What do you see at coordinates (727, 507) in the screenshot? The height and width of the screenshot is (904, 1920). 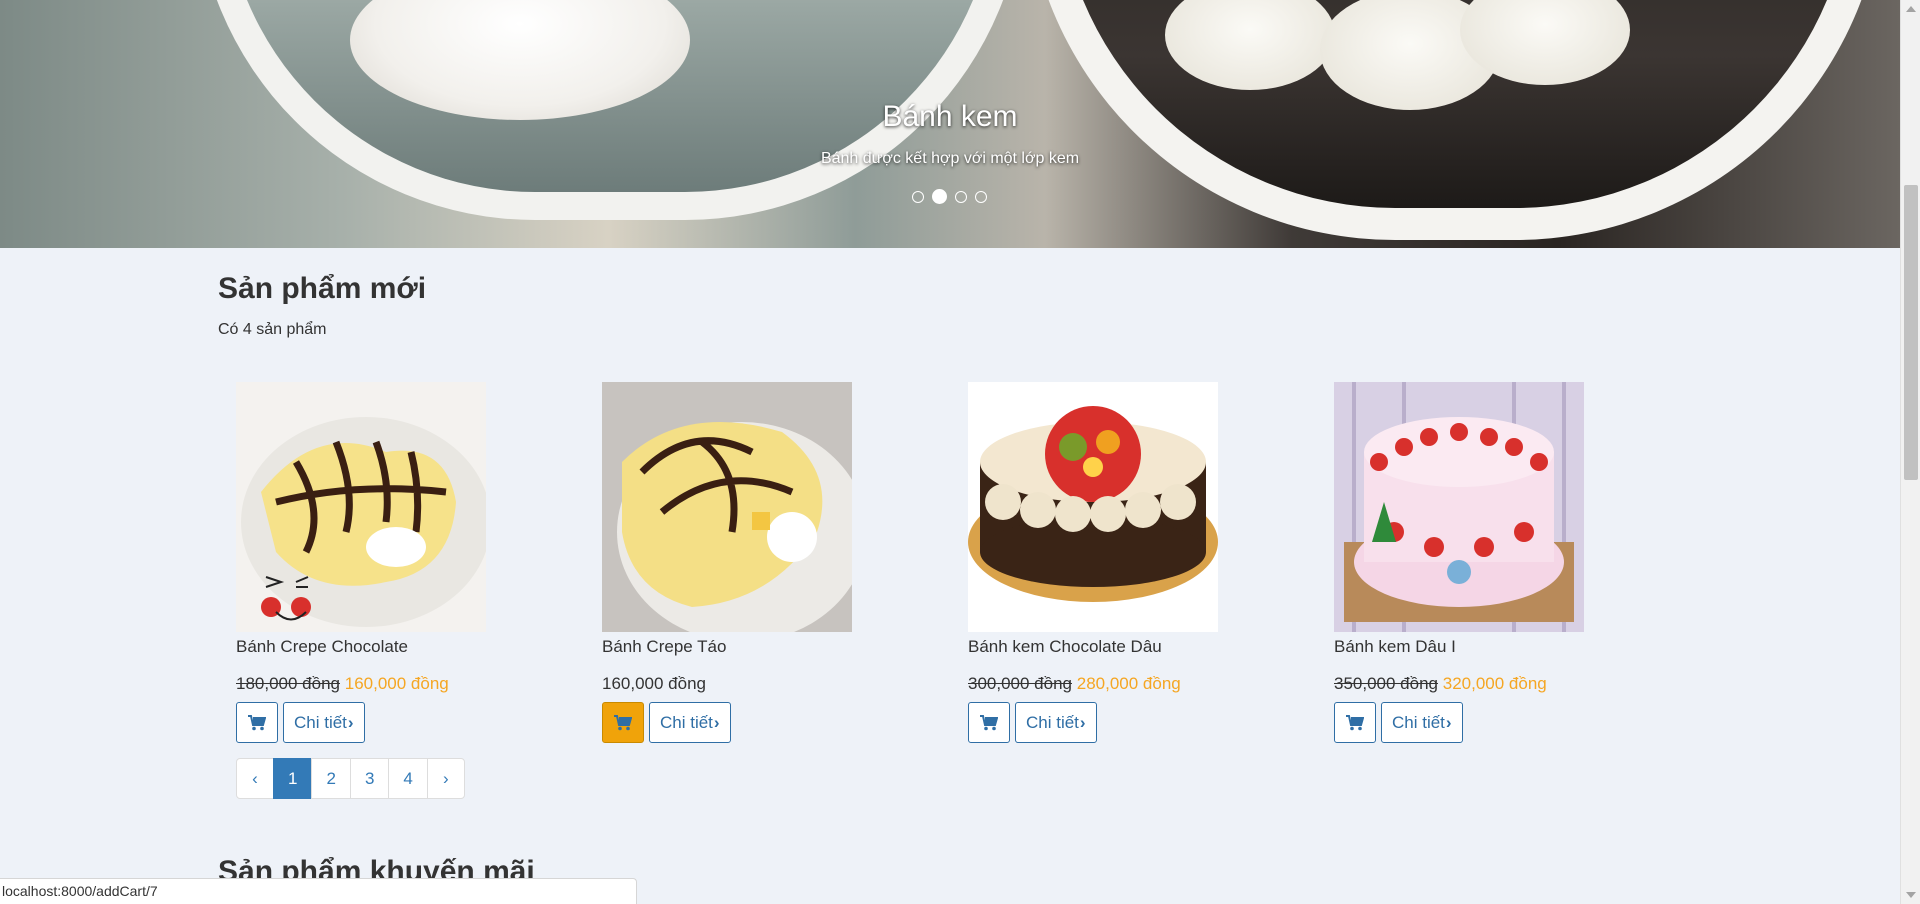 I see `product-image-crepe-tao` at bounding box center [727, 507].